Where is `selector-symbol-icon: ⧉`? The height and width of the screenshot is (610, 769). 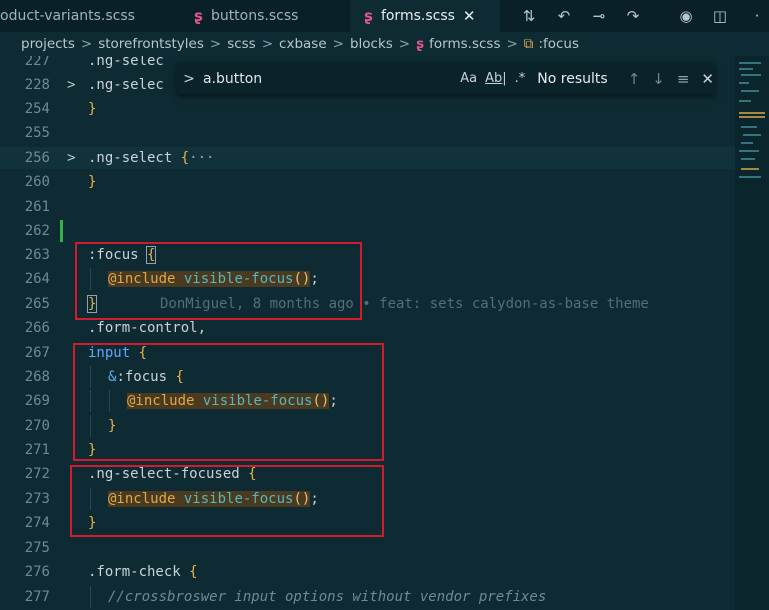 selector-symbol-icon: ⧉ is located at coordinates (528, 44).